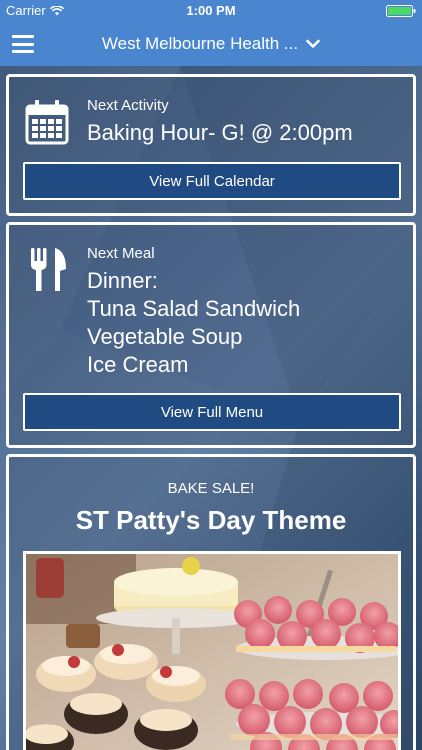  Describe the element at coordinates (138, 364) in the screenshot. I see `meal-line: Ice Cream` at that location.